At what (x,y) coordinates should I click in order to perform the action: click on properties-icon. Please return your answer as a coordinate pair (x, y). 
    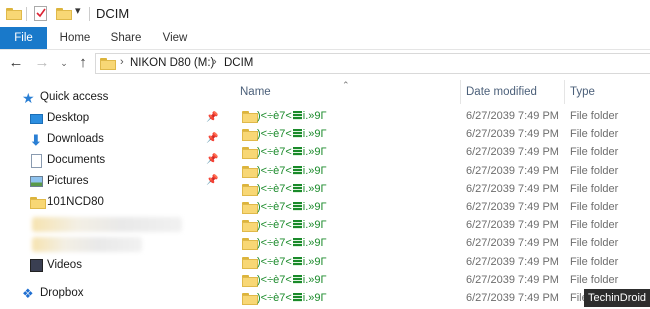
    Looking at the image, I should click on (40, 13).